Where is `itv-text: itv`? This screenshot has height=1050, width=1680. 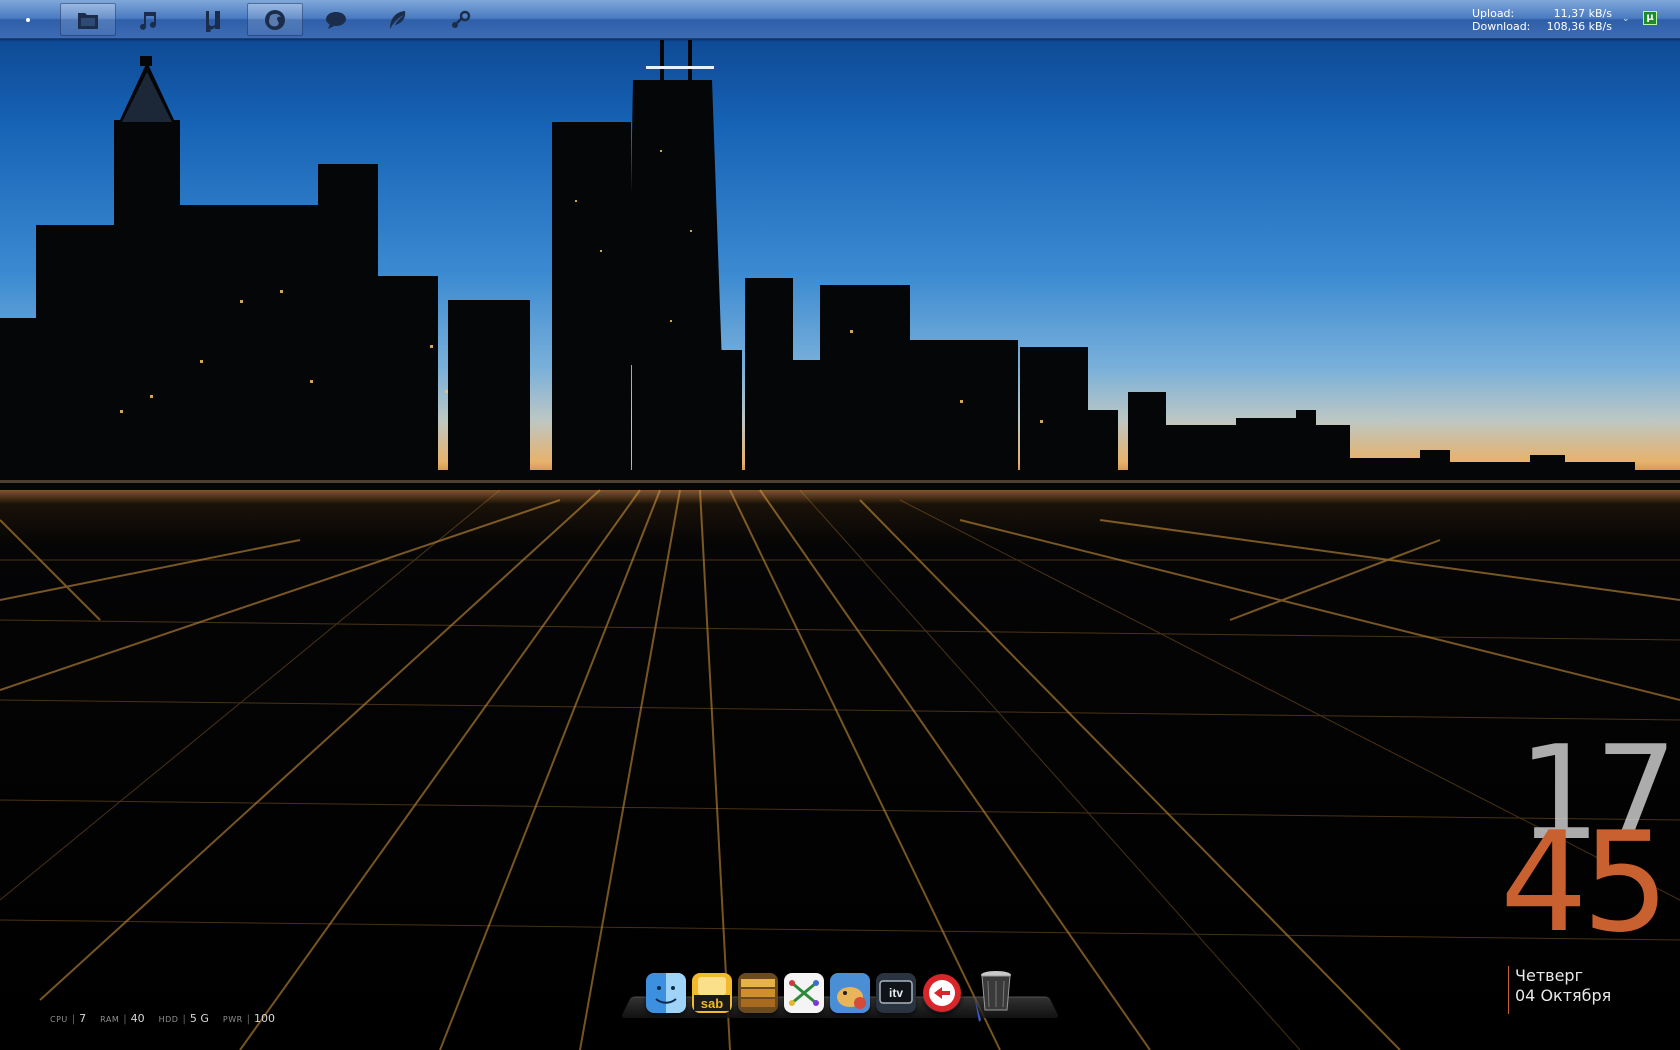 itv-text: itv is located at coordinates (896, 993).